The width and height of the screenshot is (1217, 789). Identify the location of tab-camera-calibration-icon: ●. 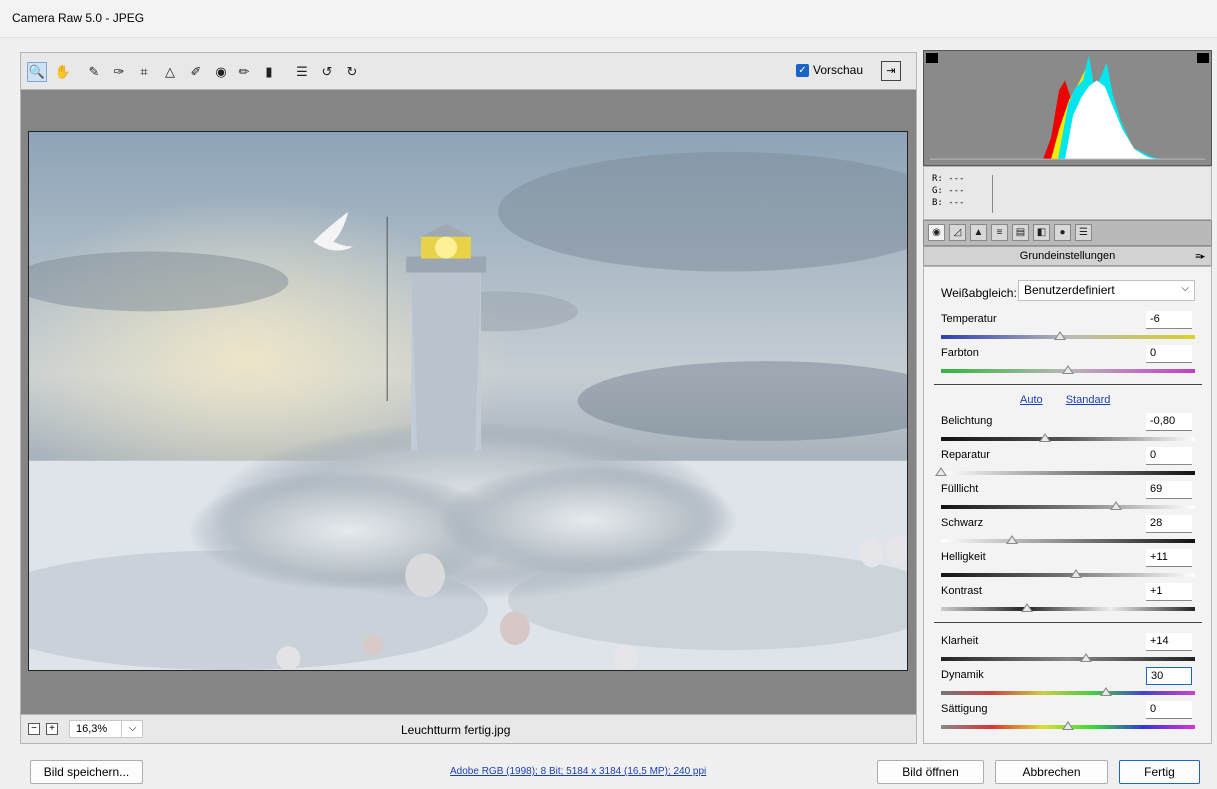
(1062, 232).